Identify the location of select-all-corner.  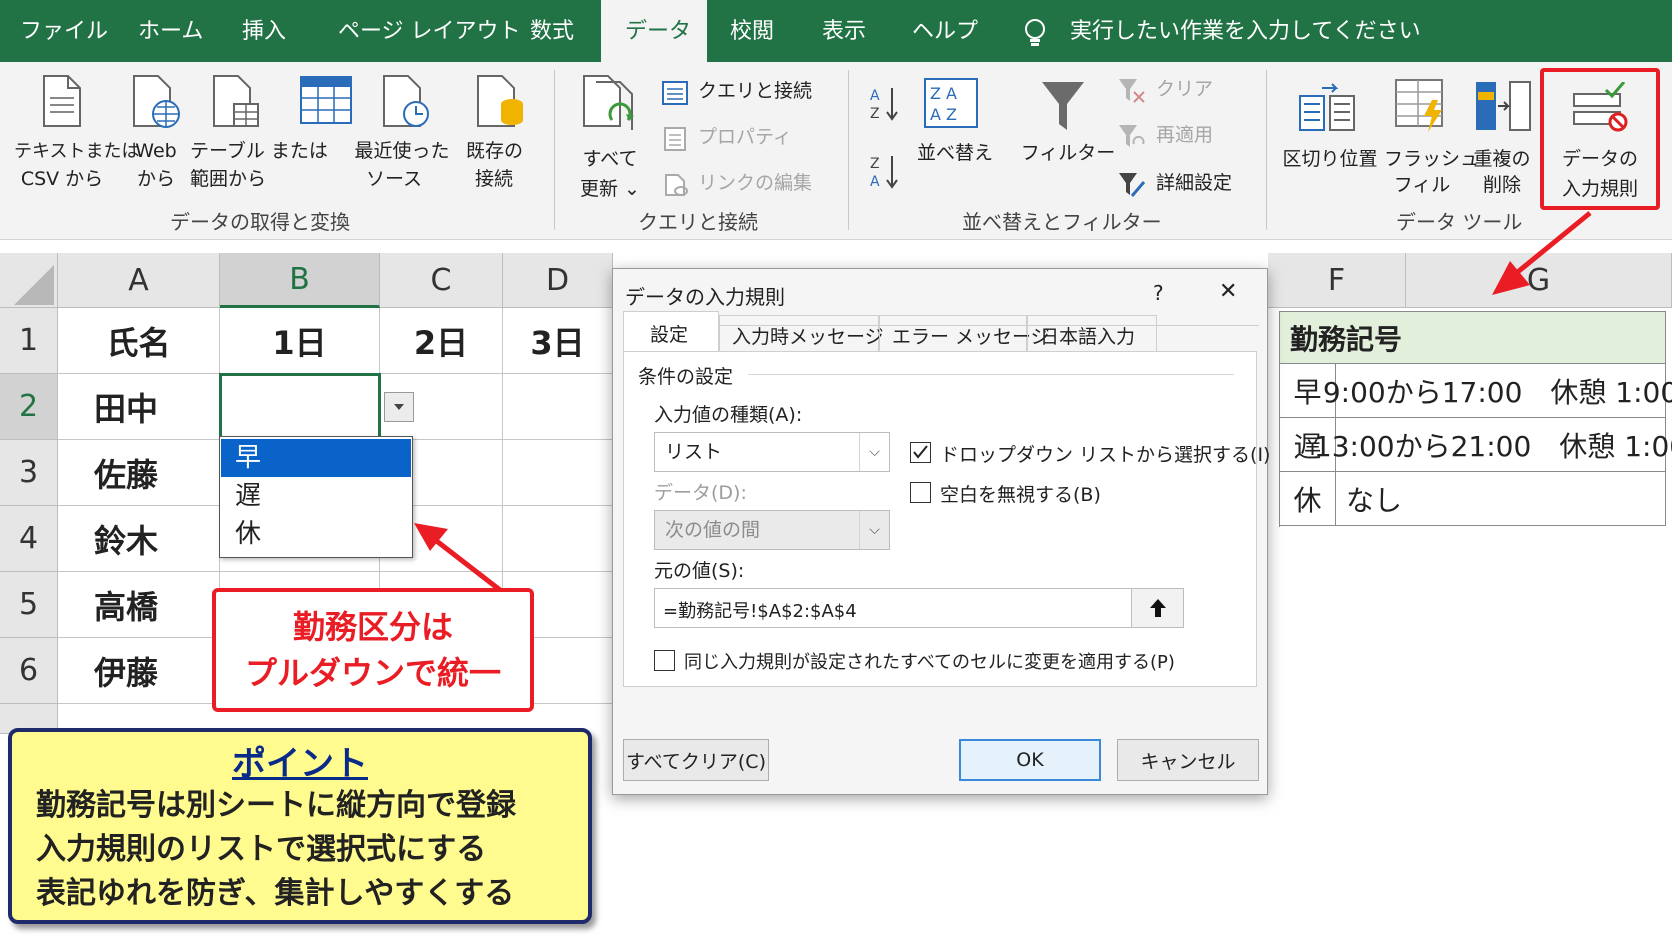
(29, 280).